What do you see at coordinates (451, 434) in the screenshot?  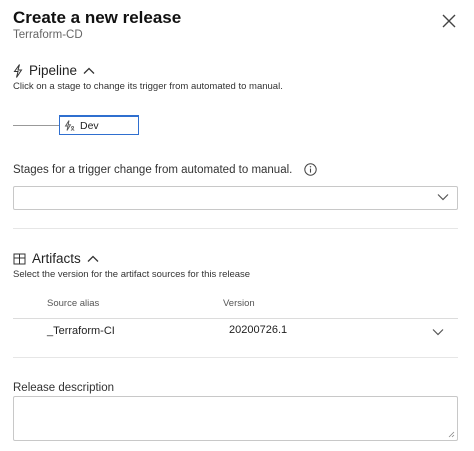 I see `resize-handle-icon` at bounding box center [451, 434].